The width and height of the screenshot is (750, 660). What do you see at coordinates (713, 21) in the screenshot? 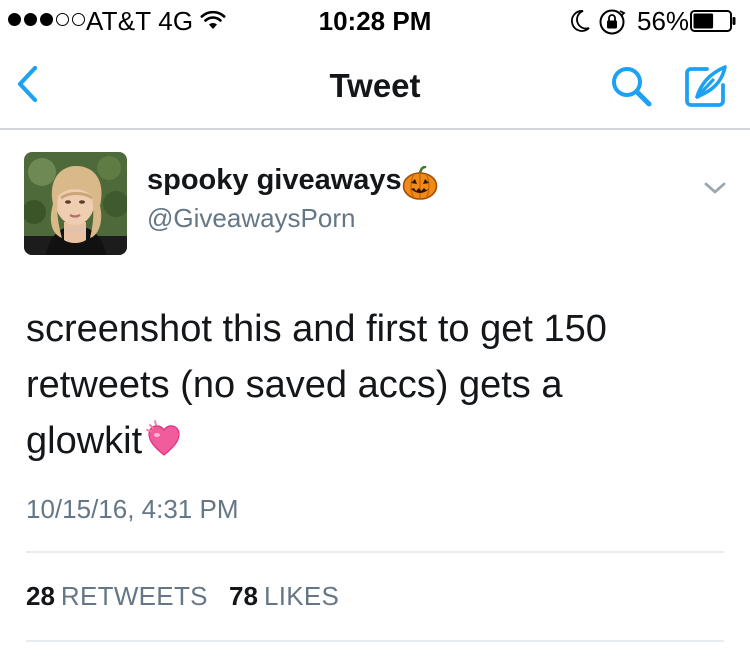
I see `battery-icon` at bounding box center [713, 21].